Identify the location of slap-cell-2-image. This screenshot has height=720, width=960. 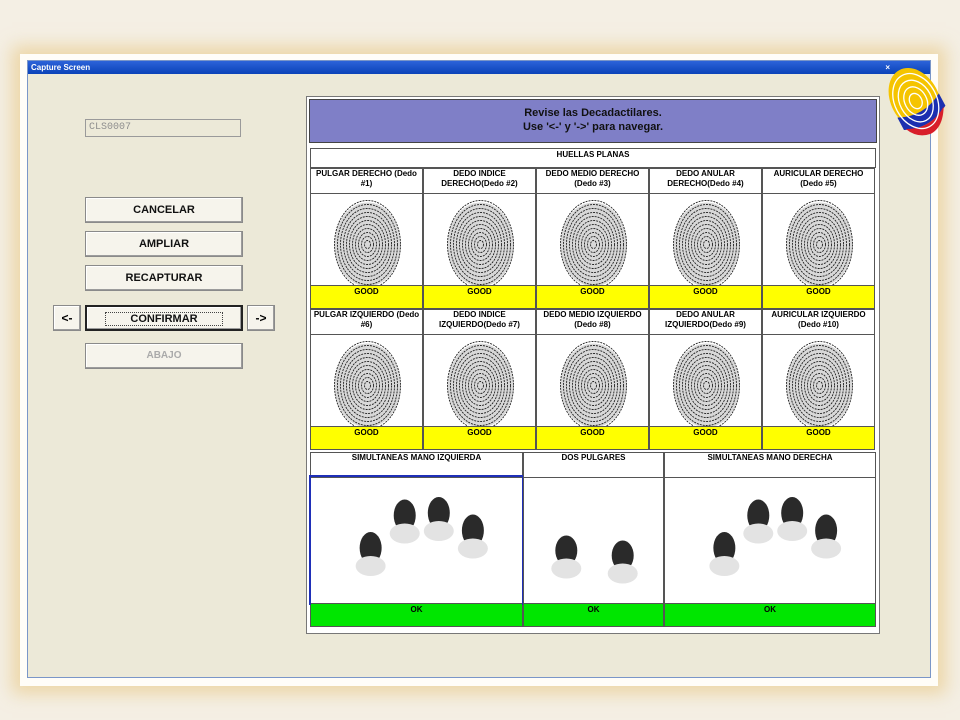
(593, 540).